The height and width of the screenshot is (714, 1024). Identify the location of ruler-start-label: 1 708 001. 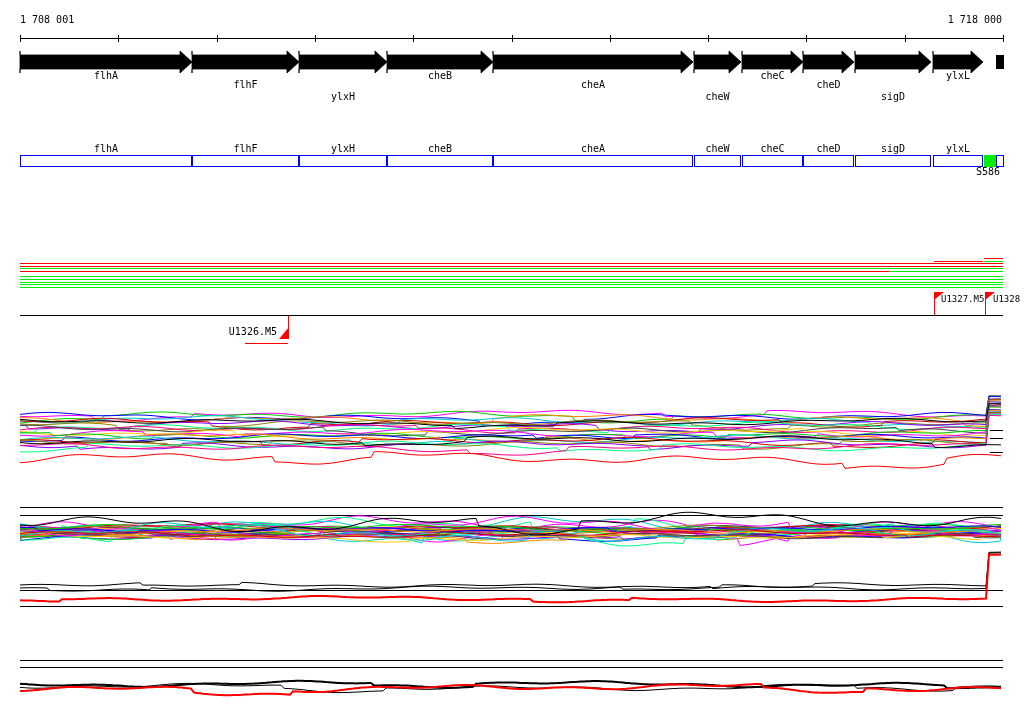
(47, 19).